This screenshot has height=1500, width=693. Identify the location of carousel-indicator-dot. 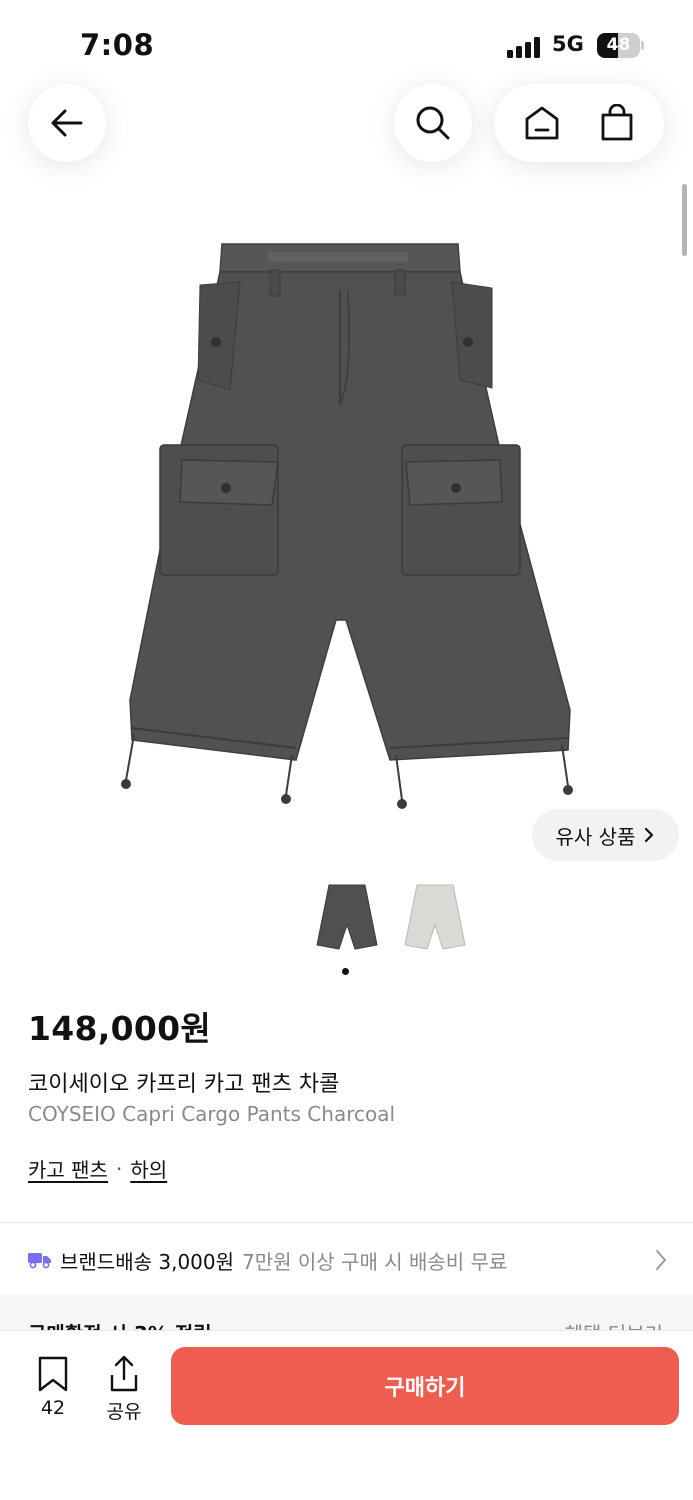
(345, 971).